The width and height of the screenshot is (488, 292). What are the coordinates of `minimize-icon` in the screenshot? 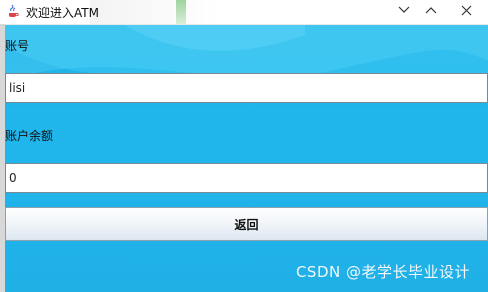 It's located at (404, 10).